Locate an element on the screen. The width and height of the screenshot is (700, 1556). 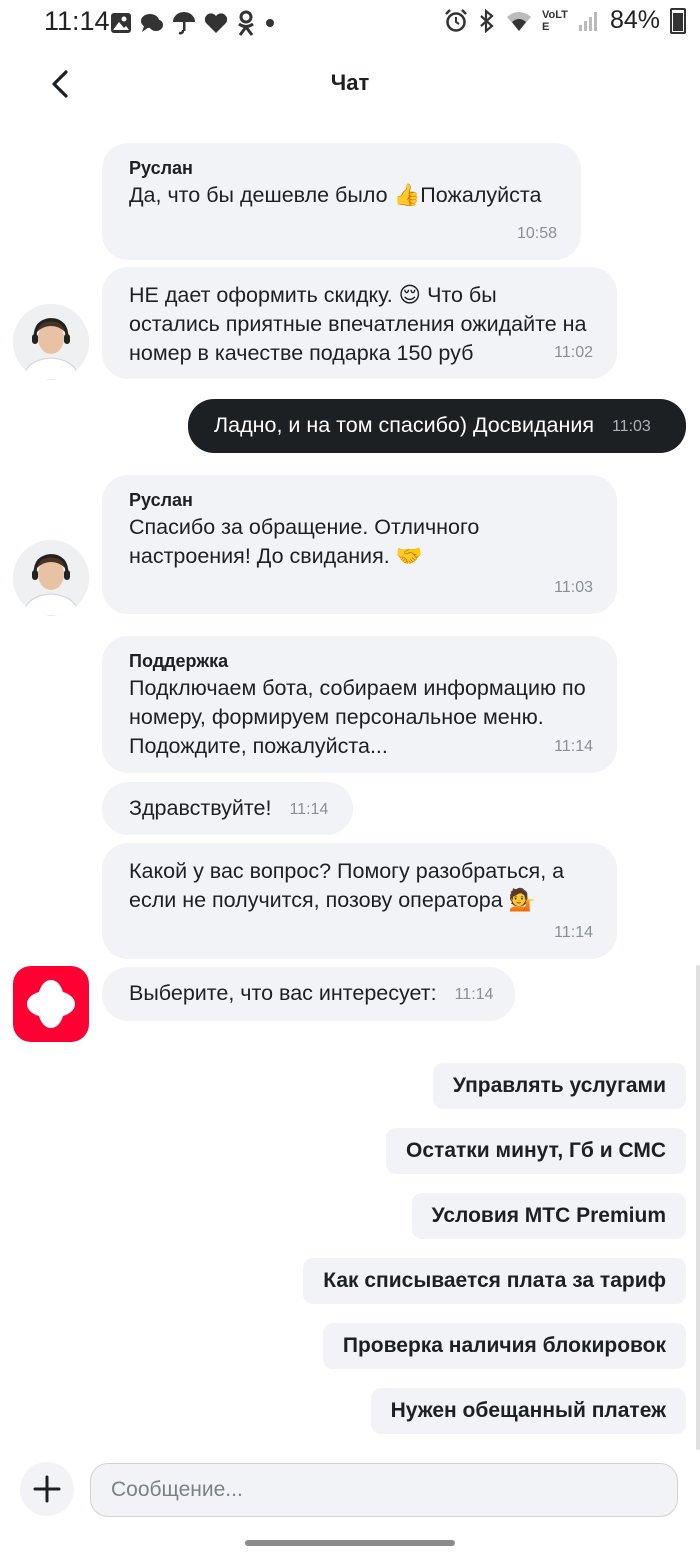
battery-percent: 84% is located at coordinates (634, 20).